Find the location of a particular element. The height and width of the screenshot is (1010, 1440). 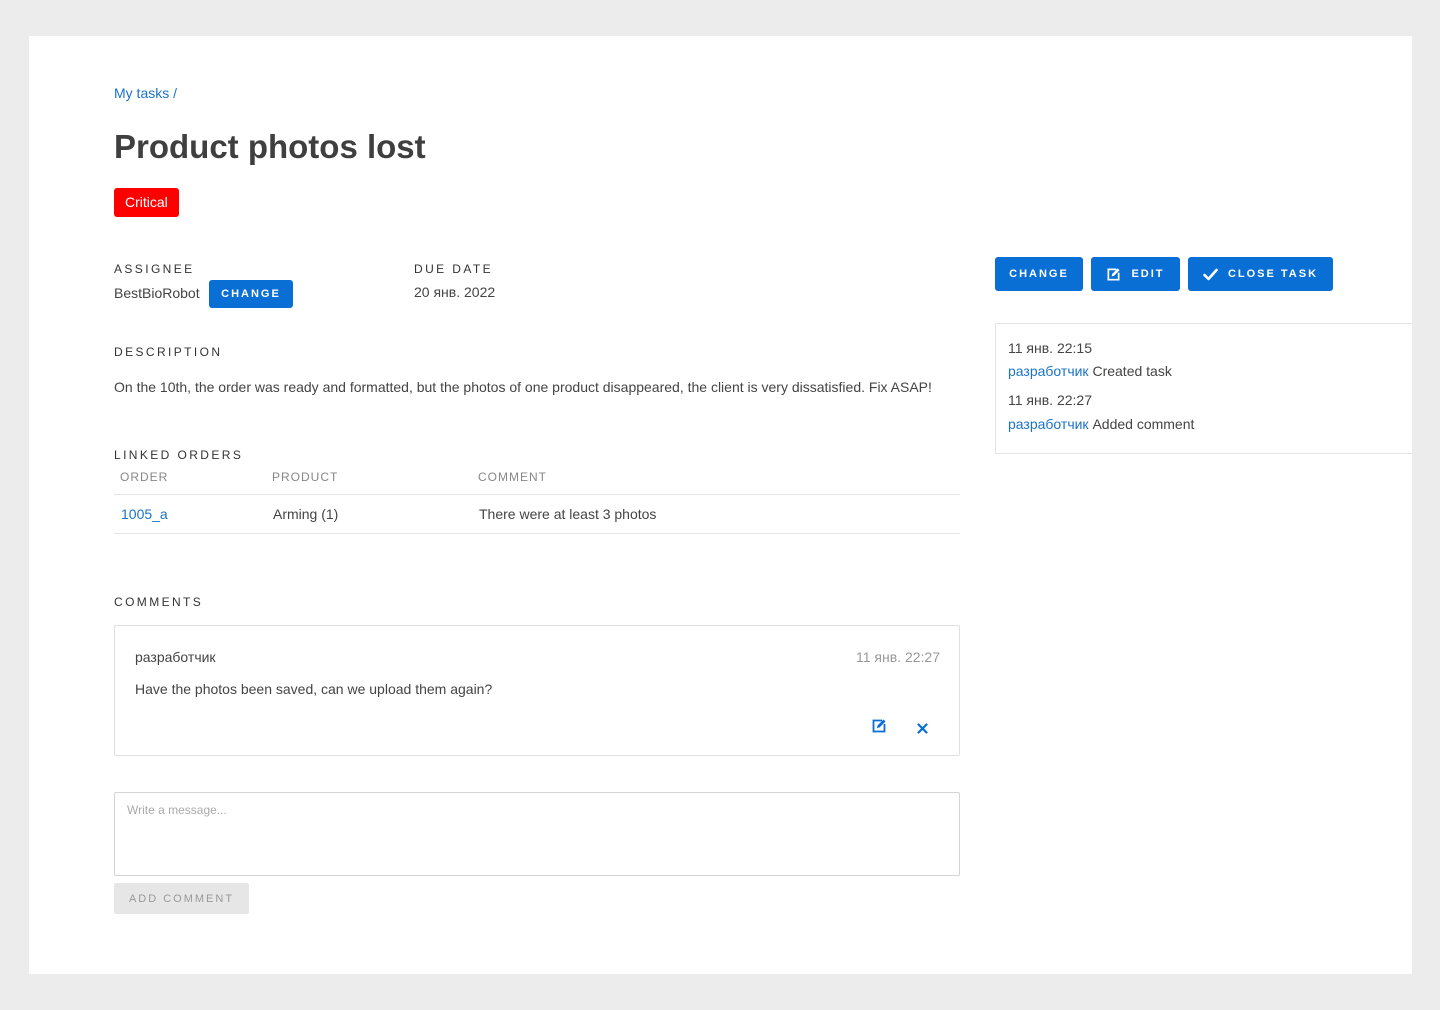

edit-button-label: EDIT is located at coordinates (1148, 274).